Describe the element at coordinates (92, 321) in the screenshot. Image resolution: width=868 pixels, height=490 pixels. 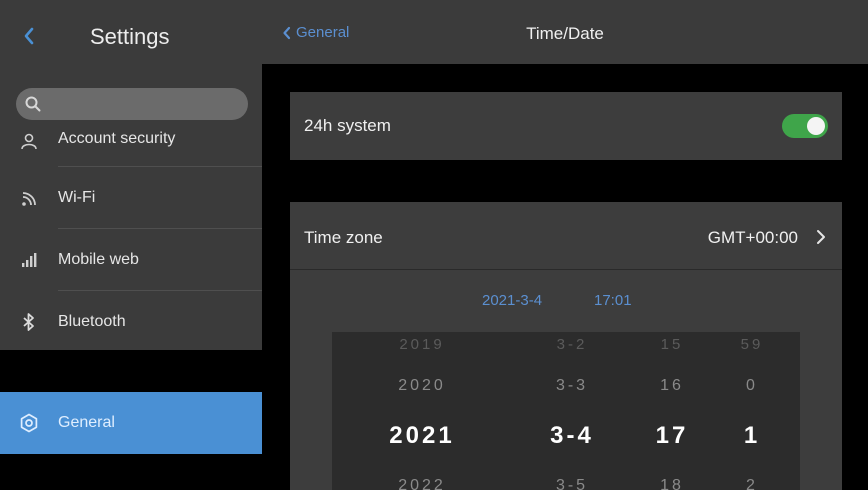
I see `sidebar-item-label: Bluetooth` at that location.